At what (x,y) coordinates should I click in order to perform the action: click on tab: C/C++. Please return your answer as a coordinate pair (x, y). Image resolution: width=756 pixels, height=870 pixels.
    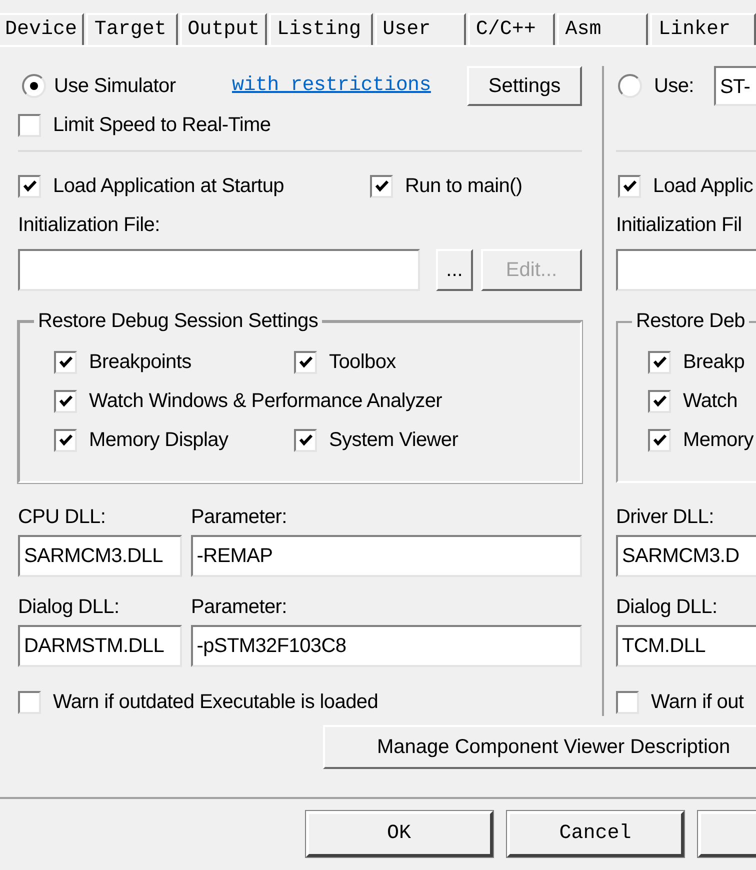
    Looking at the image, I should click on (512, 29).